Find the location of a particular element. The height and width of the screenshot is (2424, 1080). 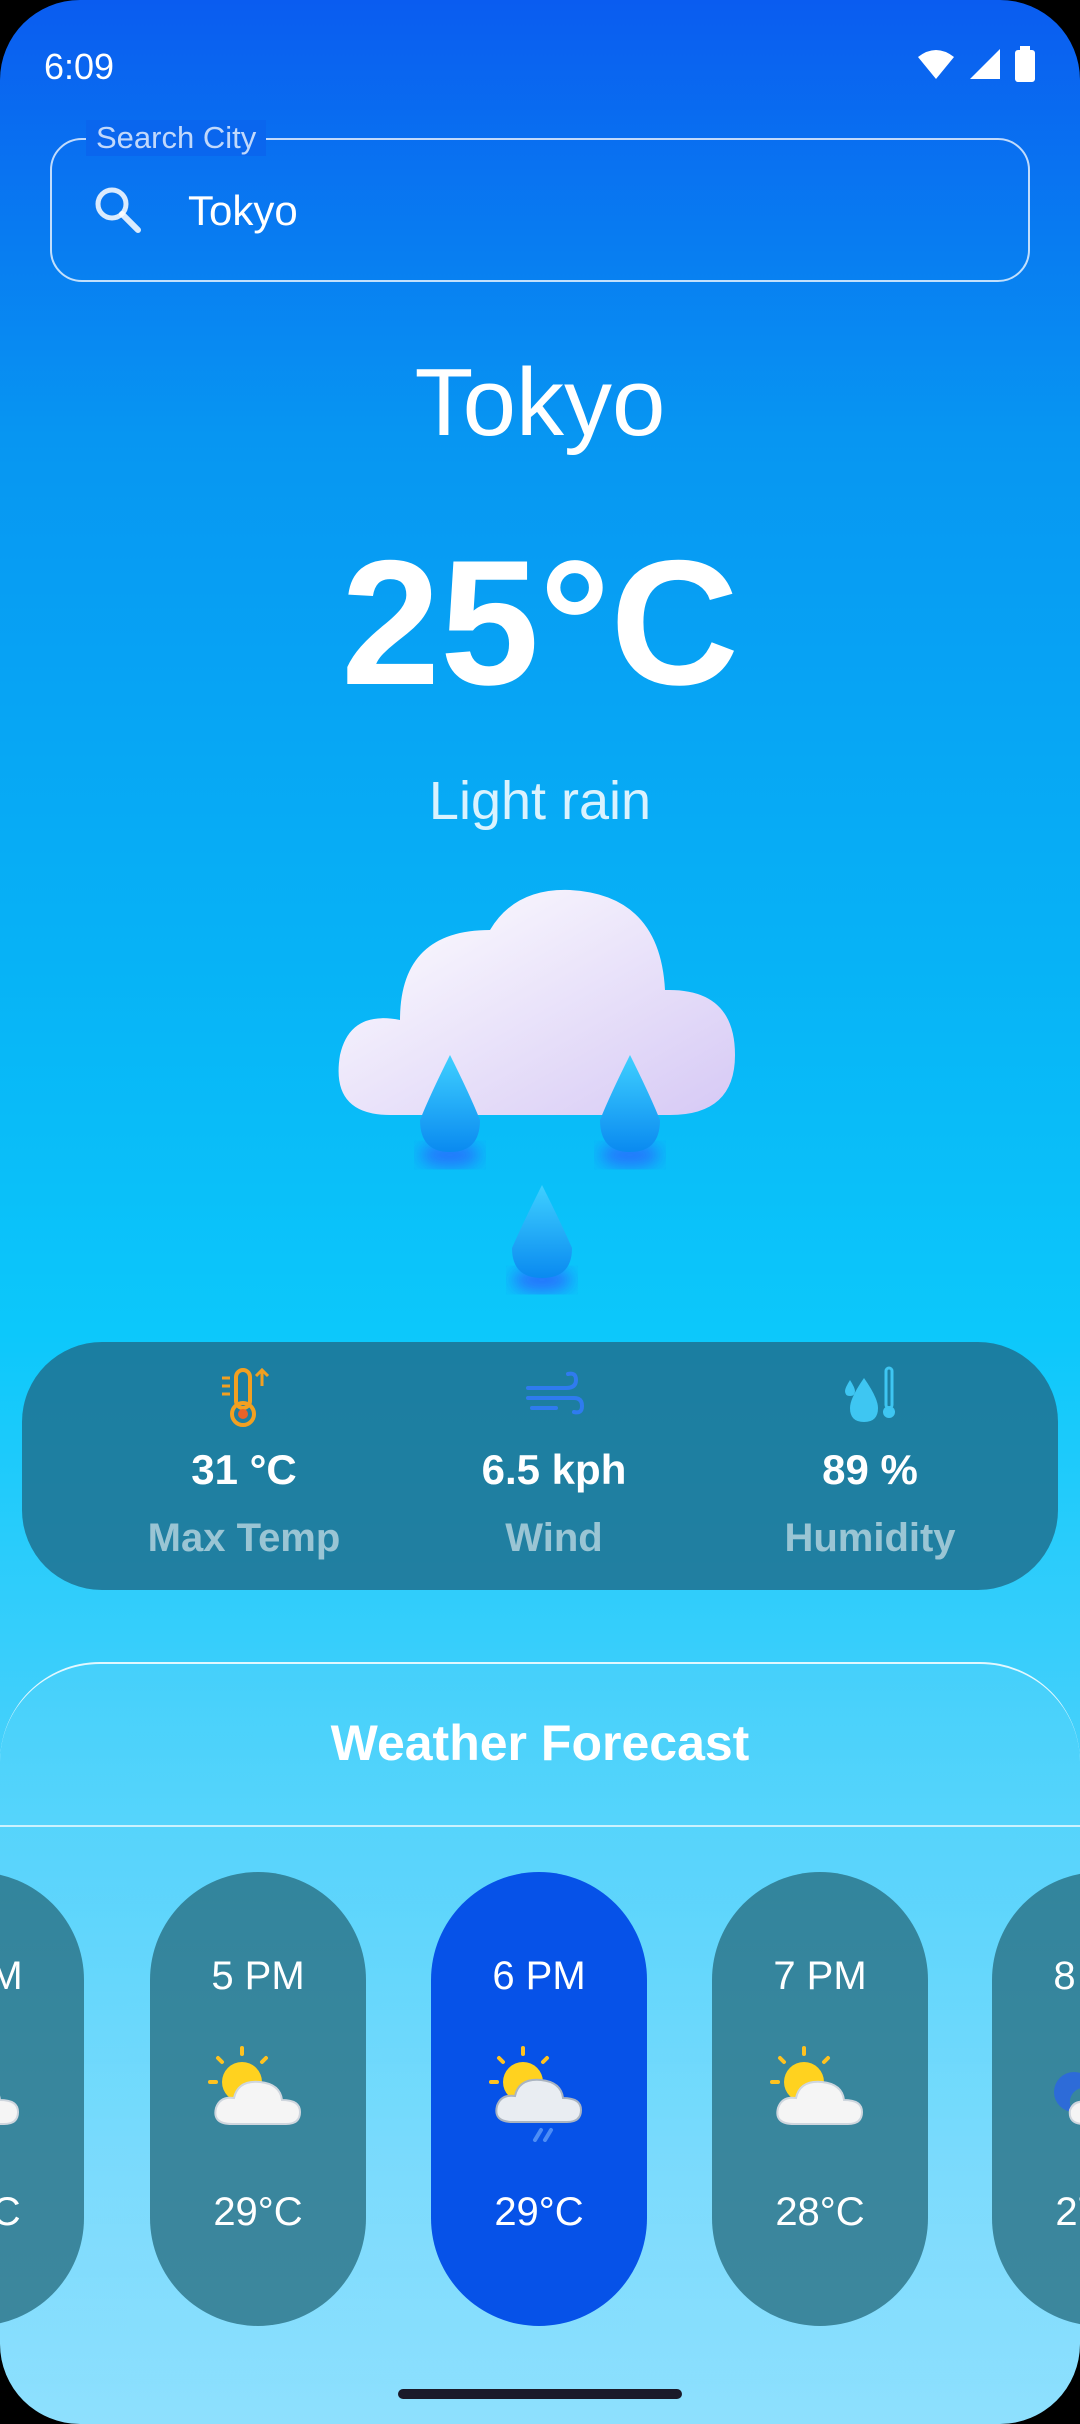

wifi-icon is located at coordinates (936, 64).